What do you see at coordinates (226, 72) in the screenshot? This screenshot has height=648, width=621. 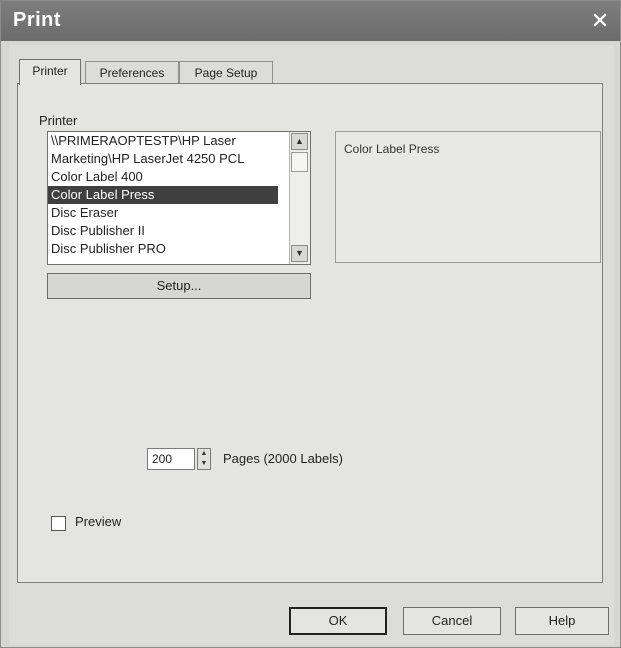 I see `tab-page-setup: Page Setup` at bounding box center [226, 72].